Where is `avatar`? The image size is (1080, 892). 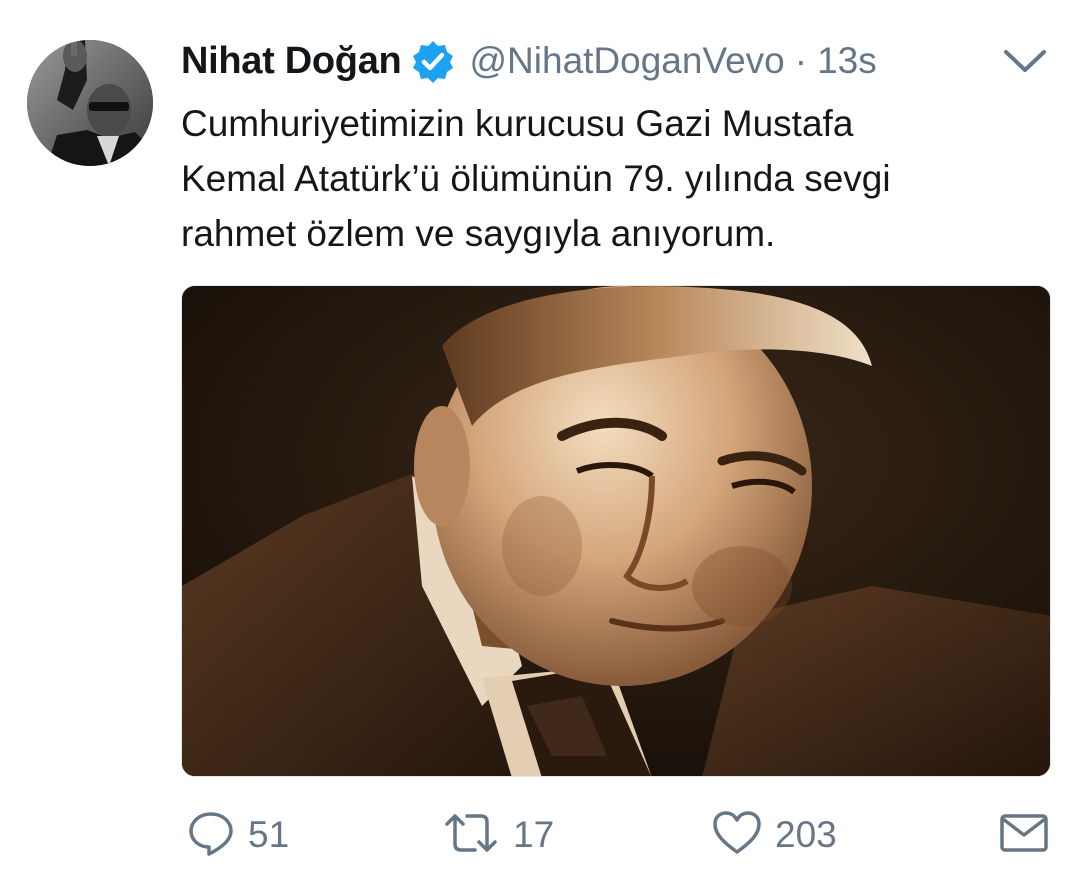
avatar is located at coordinates (90, 103).